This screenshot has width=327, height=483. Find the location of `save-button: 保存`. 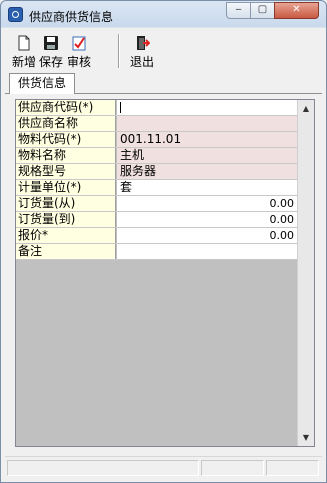

save-button: 保存 is located at coordinates (51, 51).